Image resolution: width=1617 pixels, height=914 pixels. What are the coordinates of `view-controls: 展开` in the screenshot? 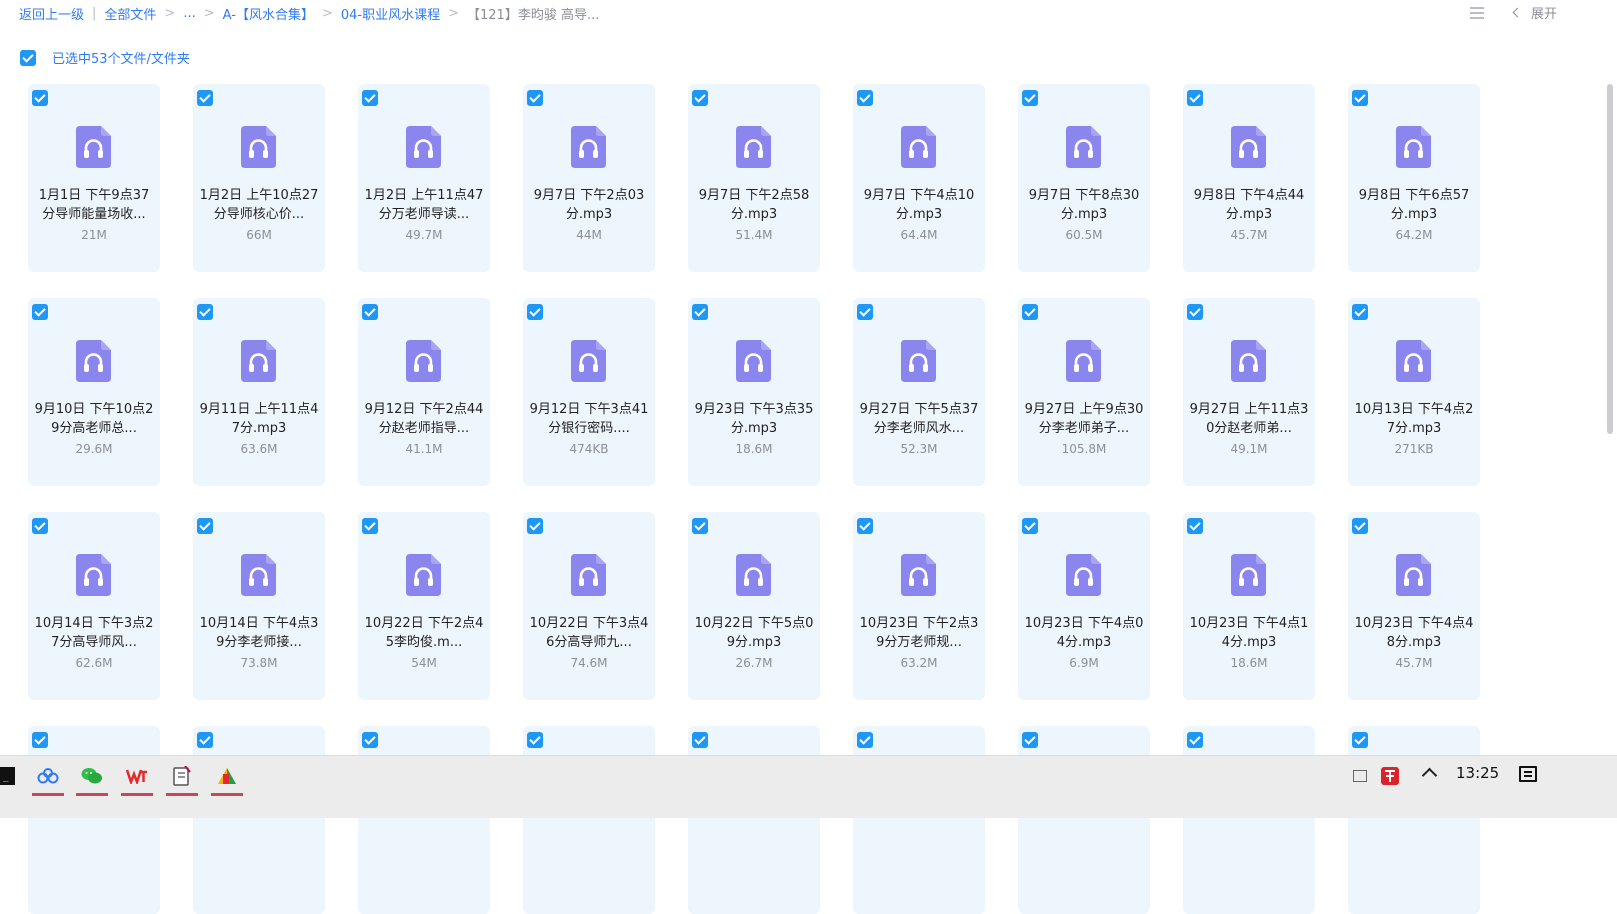 It's located at (1513, 12).